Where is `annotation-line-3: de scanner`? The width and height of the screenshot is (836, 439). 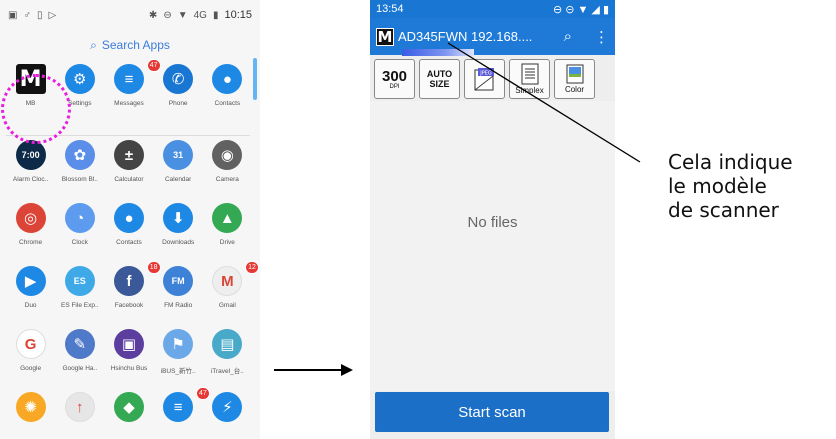
annotation-line-3: de scanner is located at coordinates (723, 210).